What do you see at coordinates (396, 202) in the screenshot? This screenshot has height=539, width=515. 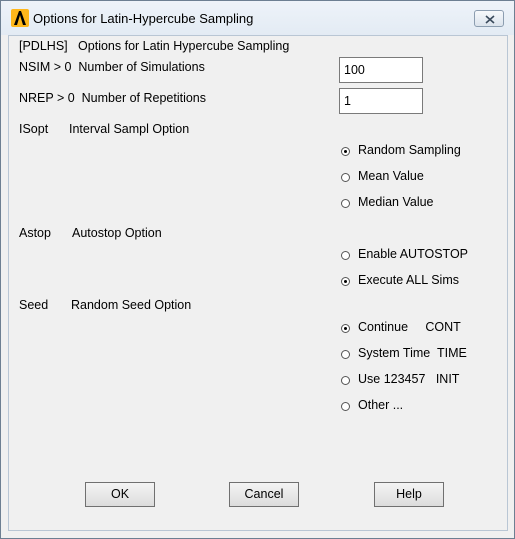 I see `radio-label: Median Value` at bounding box center [396, 202].